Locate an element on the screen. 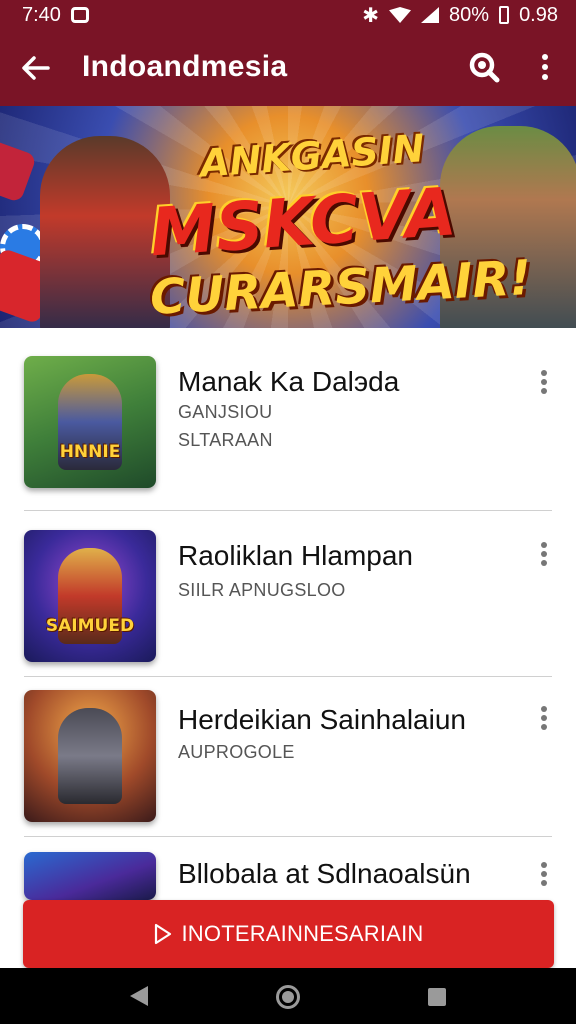  list-item: Bllobala at Sdlnaoalsün is located at coordinates (288, 877).